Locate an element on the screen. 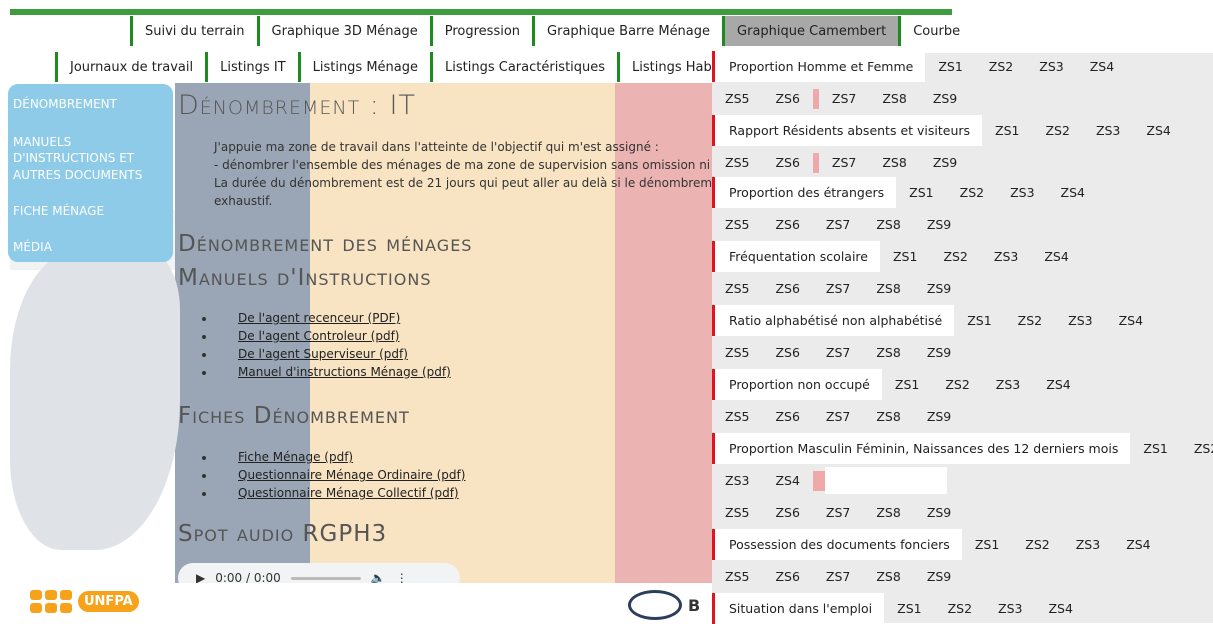 The width and height of the screenshot is (1213, 624). link-agent-controleur: De l'agent Controleur (pdf) is located at coordinates (318, 336).